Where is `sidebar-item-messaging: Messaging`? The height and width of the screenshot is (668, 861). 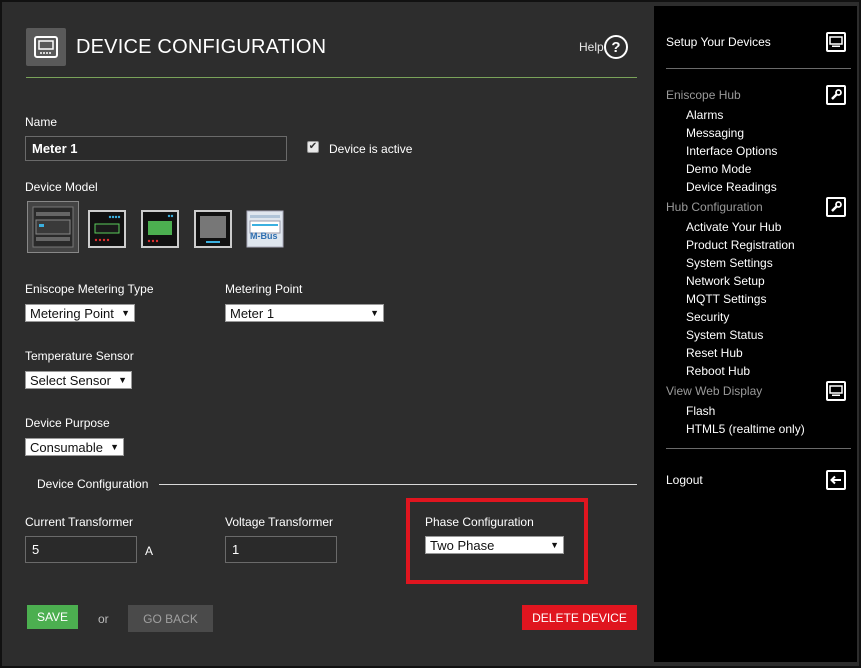
sidebar-item-messaging: Messaging is located at coordinates (715, 133).